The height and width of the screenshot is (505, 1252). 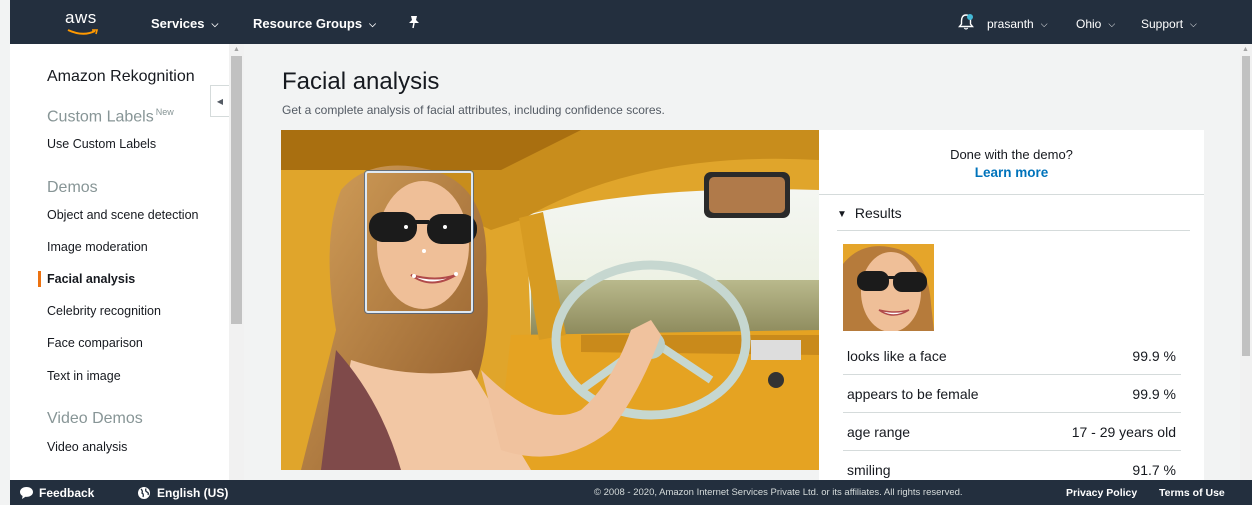 I want to click on region-menu: Ohio ⌵, so click(x=1095, y=22).